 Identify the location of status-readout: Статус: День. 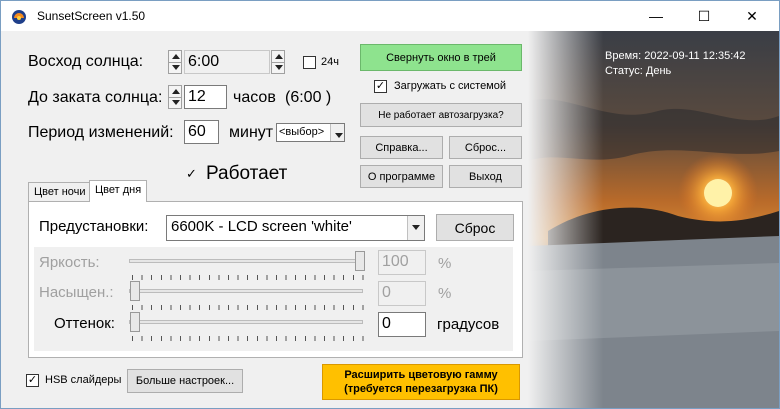
(638, 71).